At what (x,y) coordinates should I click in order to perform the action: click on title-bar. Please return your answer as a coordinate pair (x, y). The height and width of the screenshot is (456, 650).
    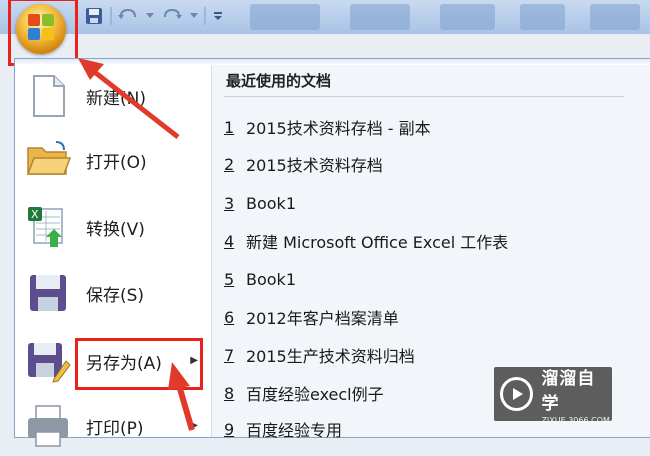
    Looking at the image, I should click on (325, 17).